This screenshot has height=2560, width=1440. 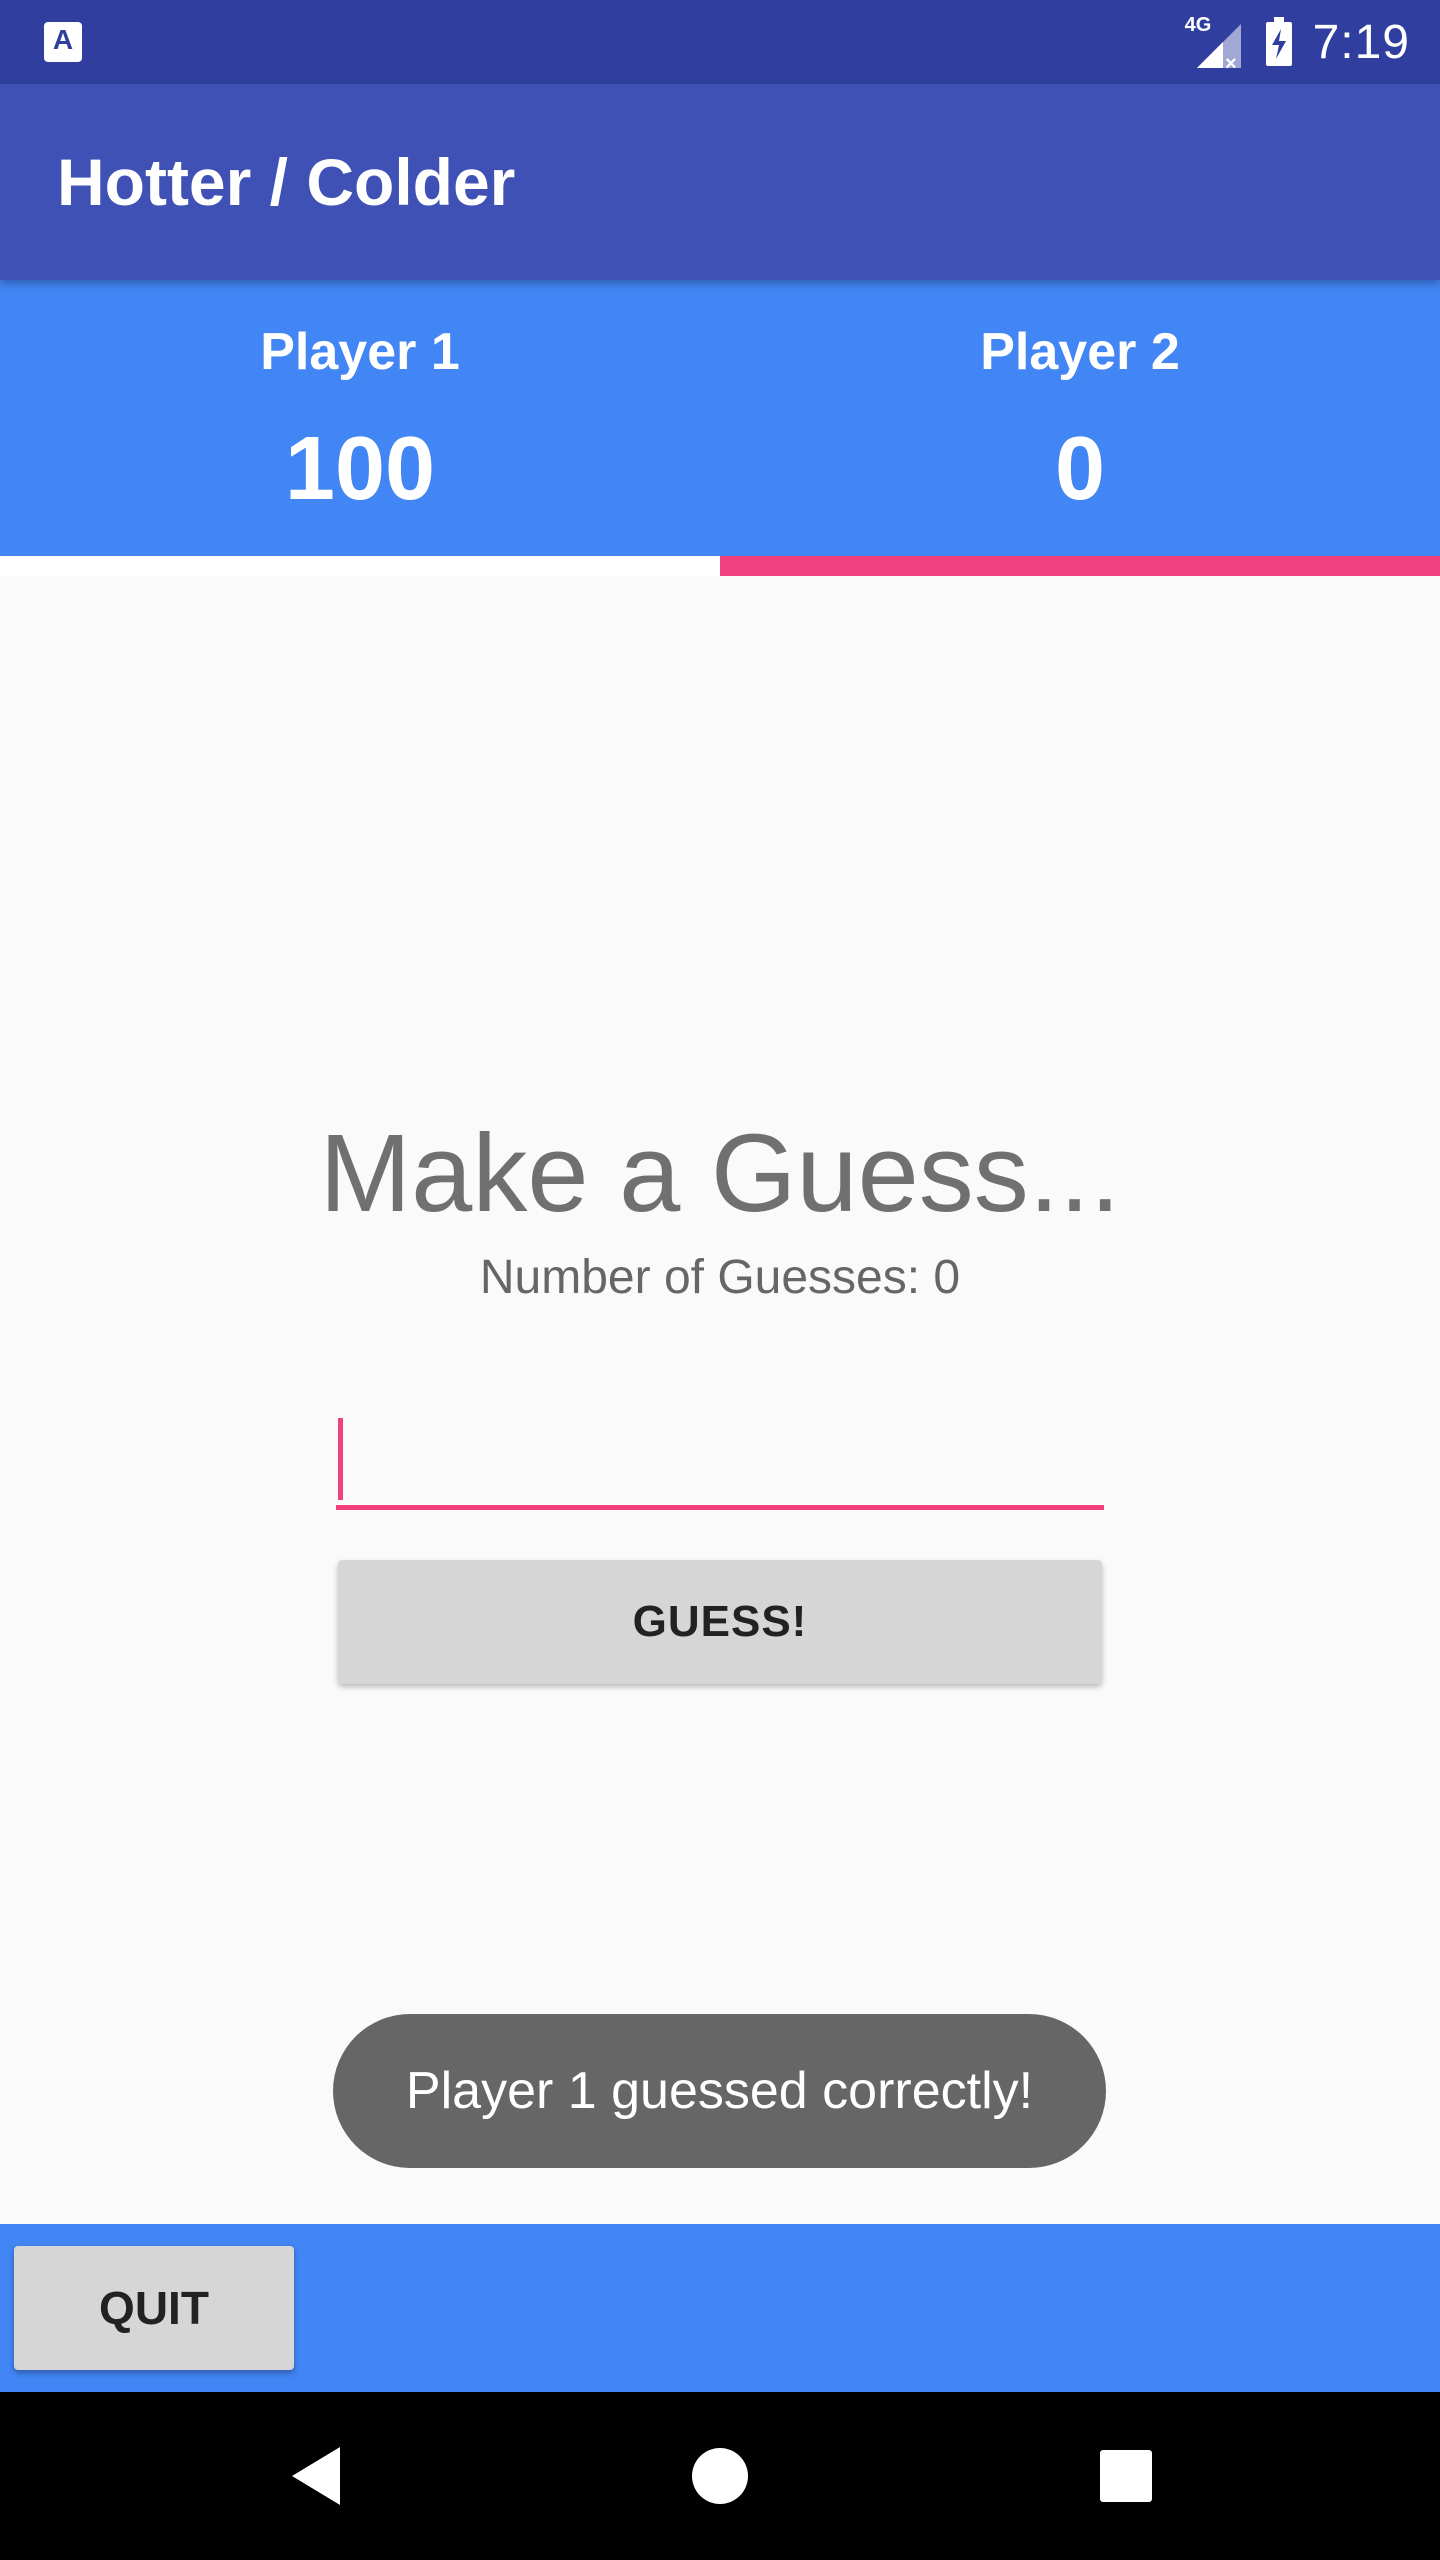 I want to click on scoreboard: Player 1 100 Player 2 0, so click(x=720, y=418).